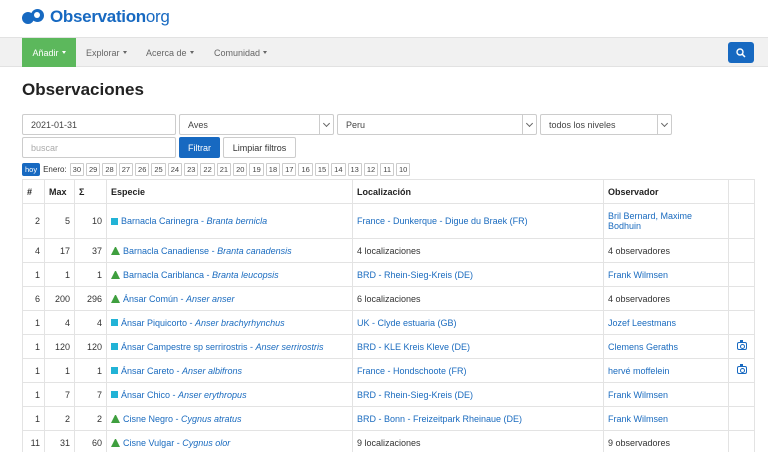 The width and height of the screenshot is (768, 452). What do you see at coordinates (666, 221) in the screenshot?
I see `observer-cell: Bril Bernard, Maxime Bodhuin` at bounding box center [666, 221].